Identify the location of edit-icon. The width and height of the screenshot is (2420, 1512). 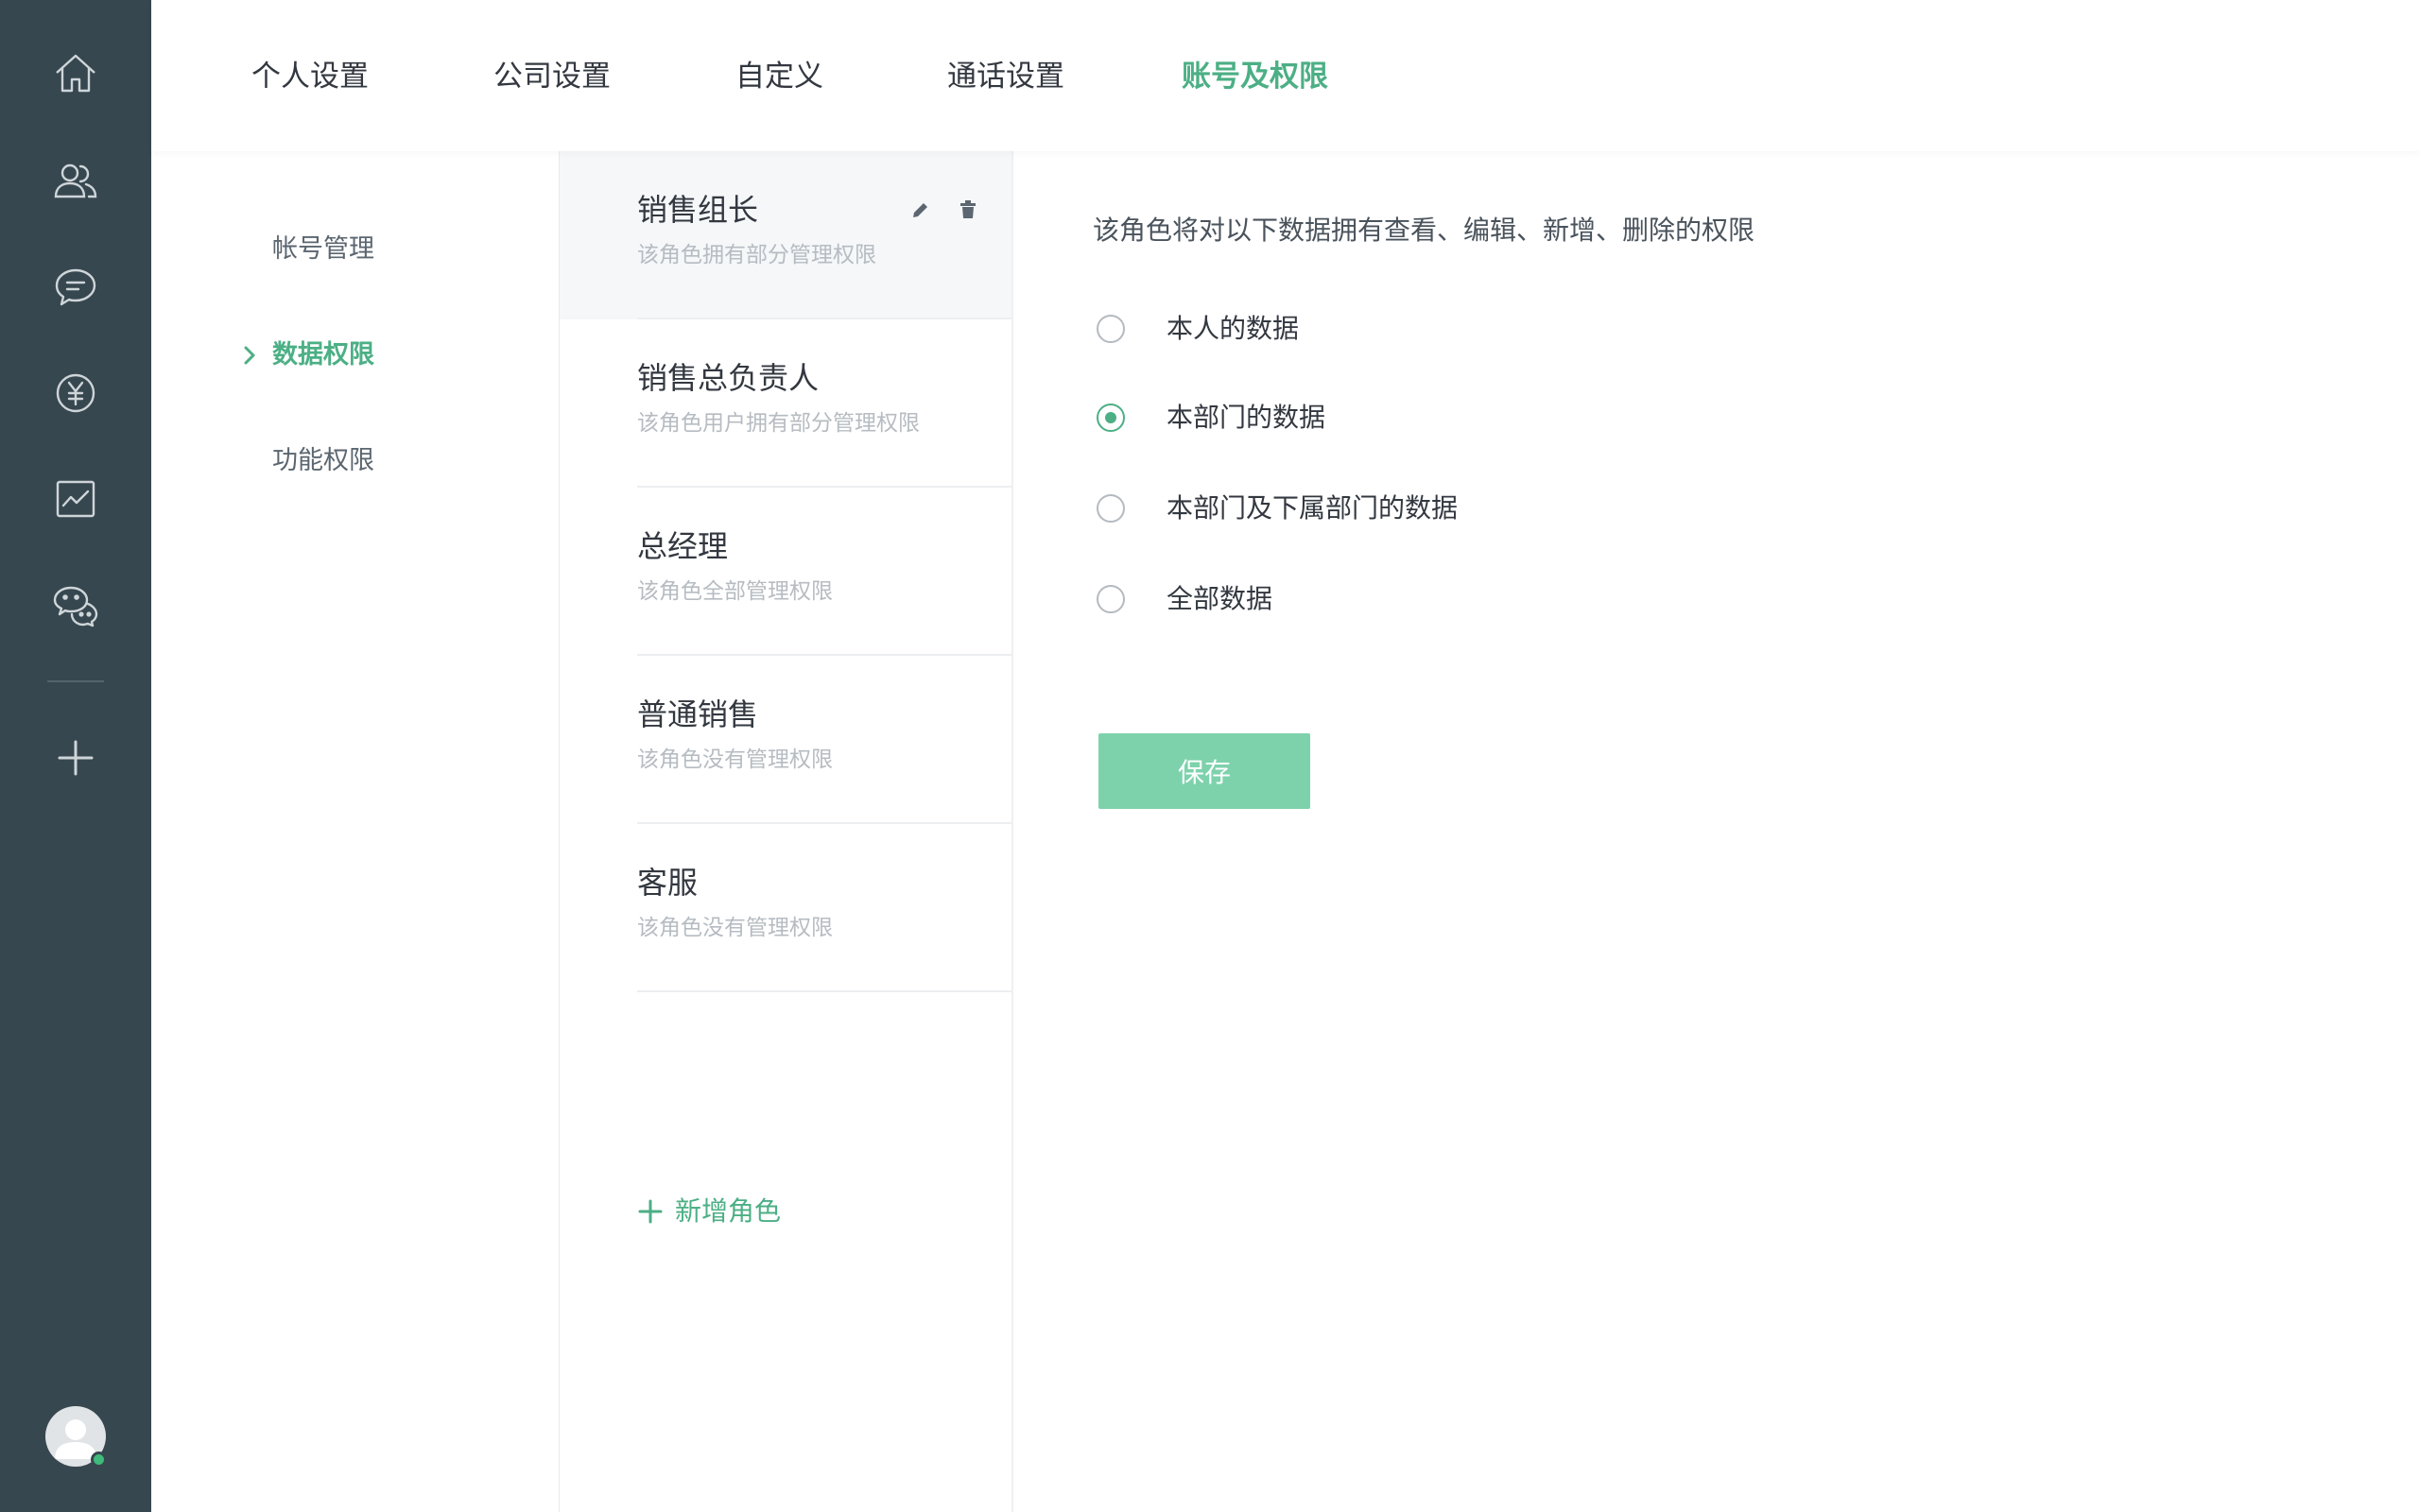
(921, 210).